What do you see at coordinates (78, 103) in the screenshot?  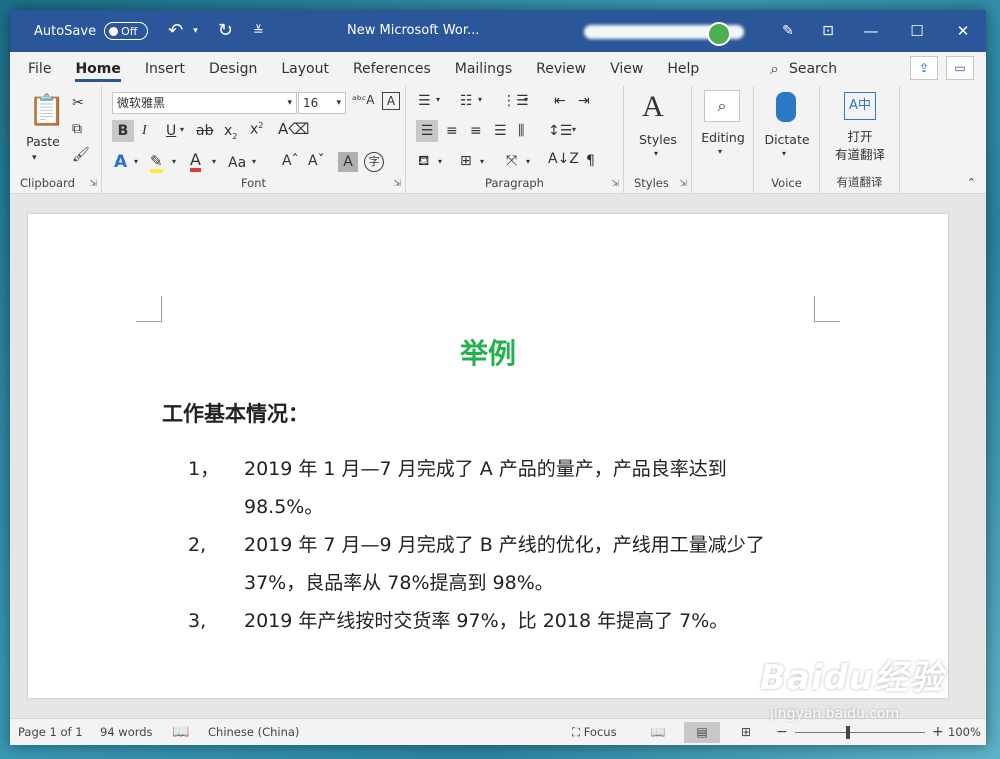 I see `cut-icon: ✂` at bounding box center [78, 103].